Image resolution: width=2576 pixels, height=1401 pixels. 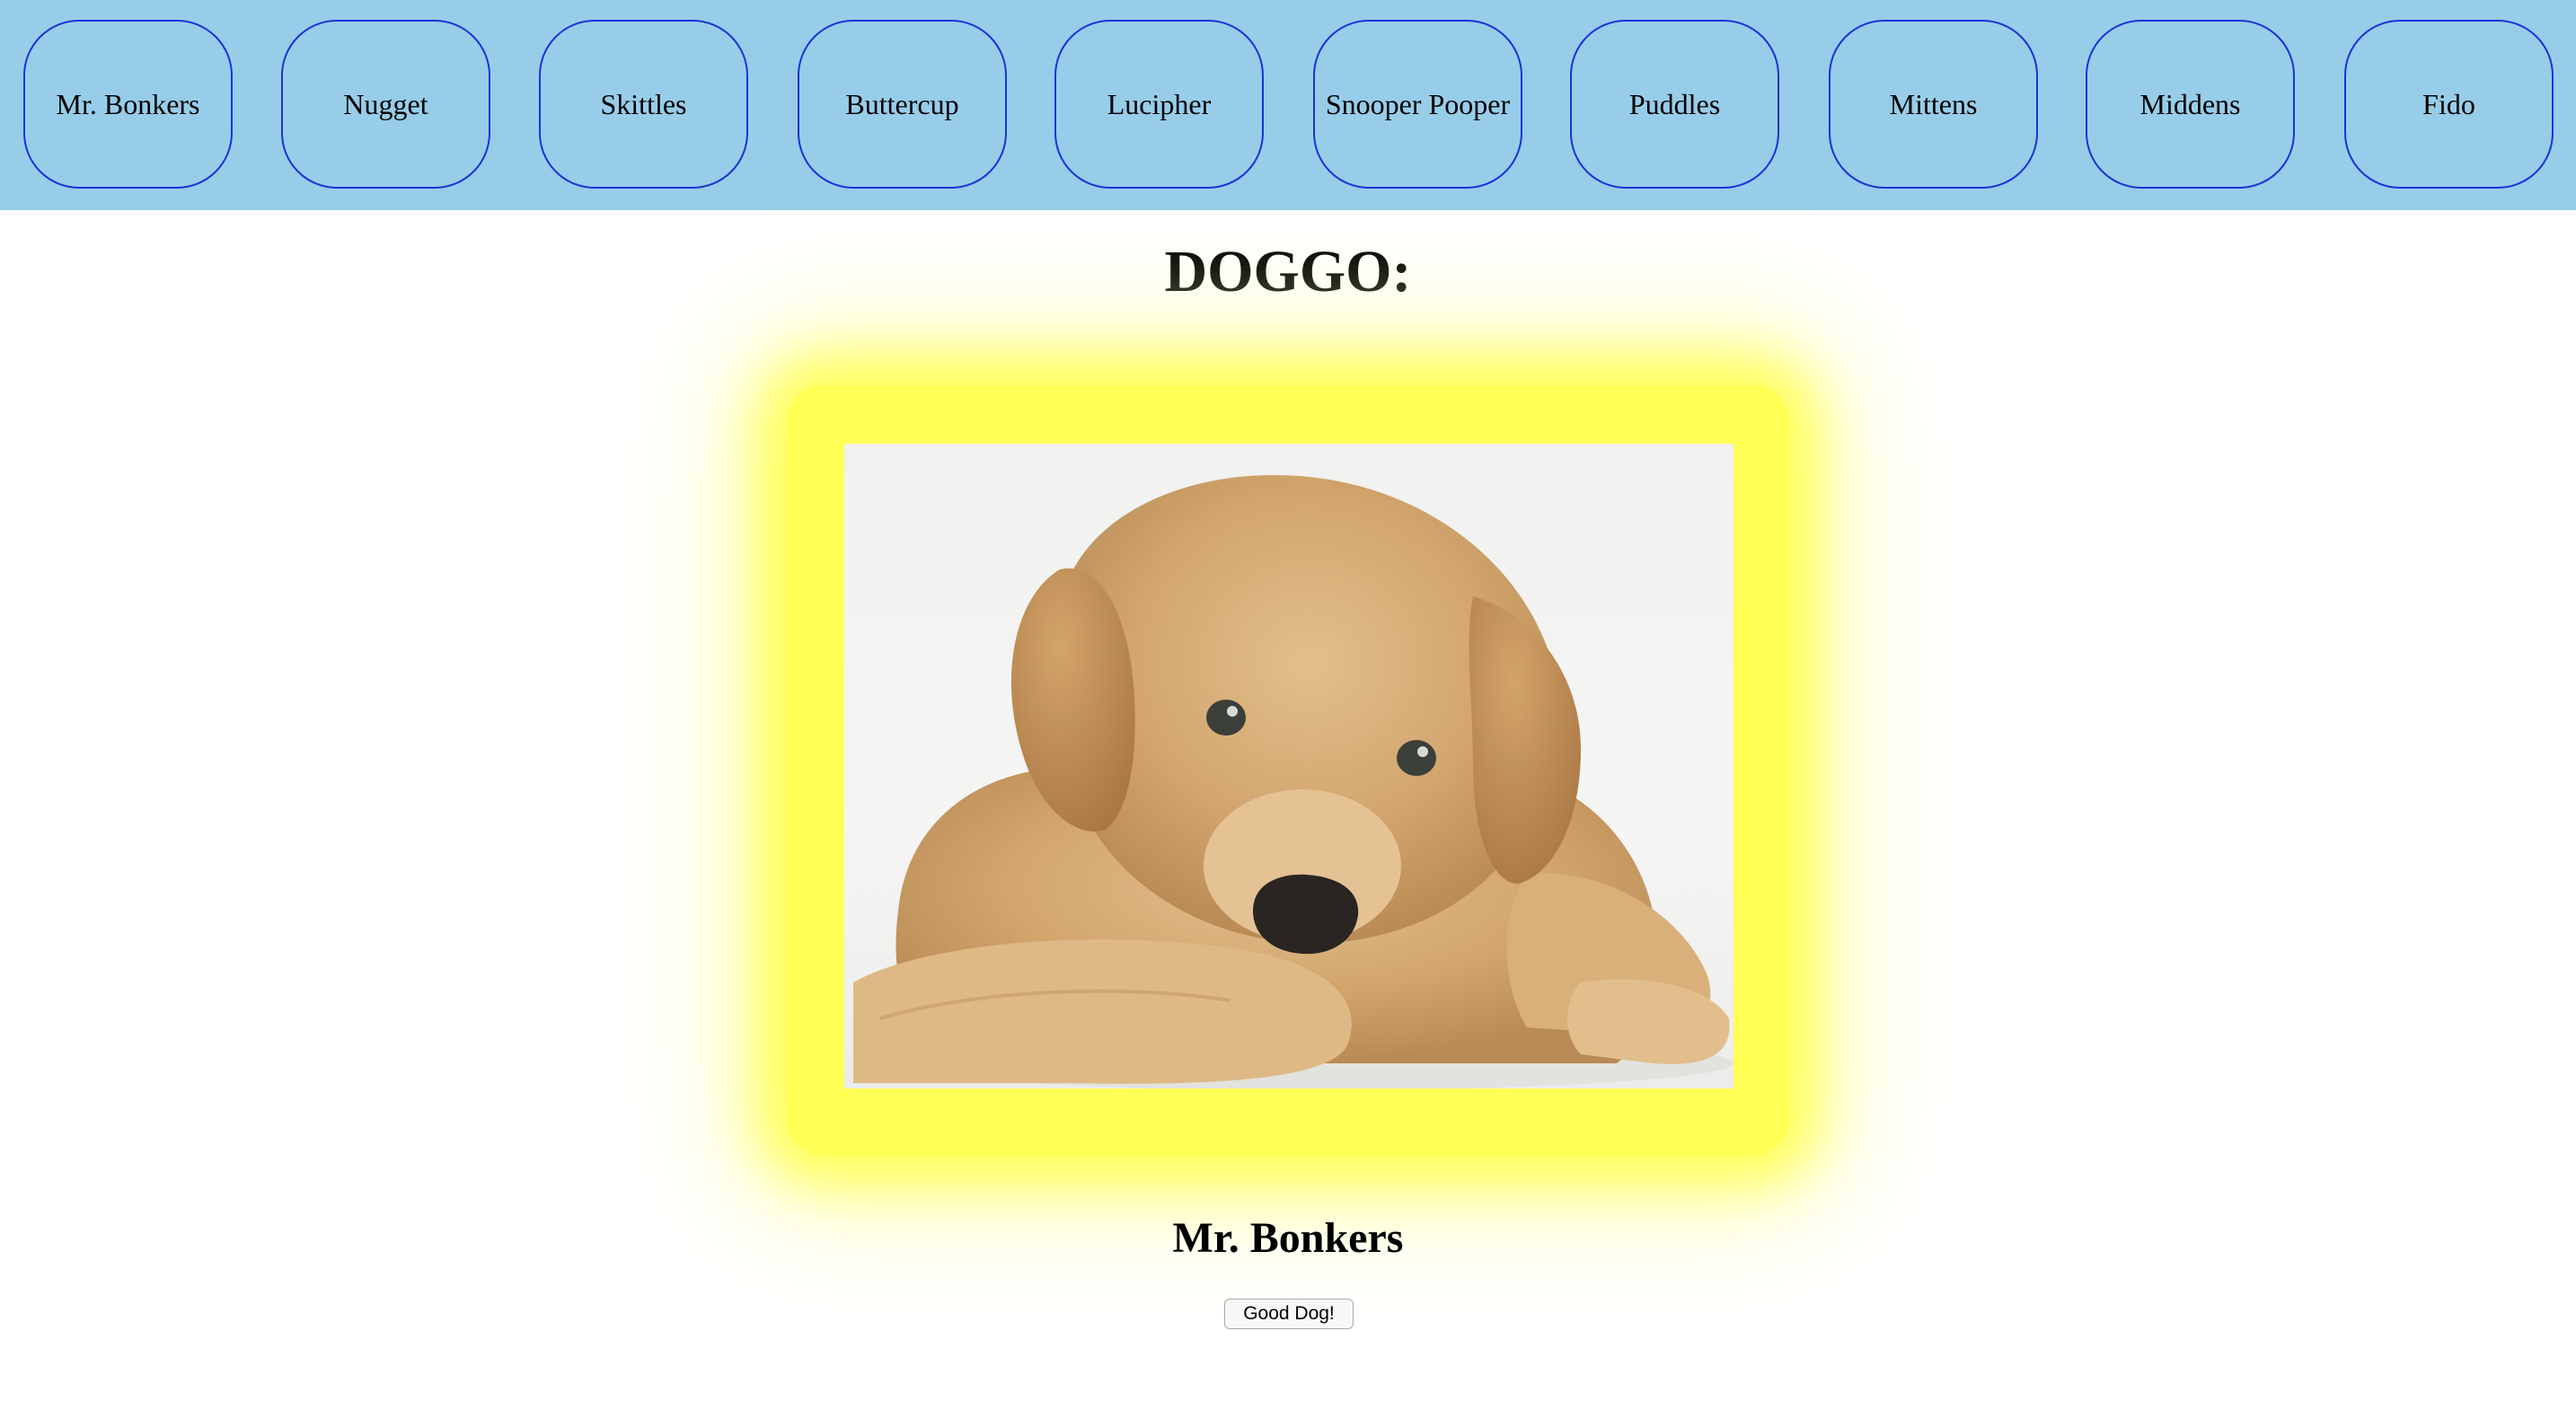 What do you see at coordinates (1933, 104) in the screenshot?
I see `dog-button-mittens: Mittens` at bounding box center [1933, 104].